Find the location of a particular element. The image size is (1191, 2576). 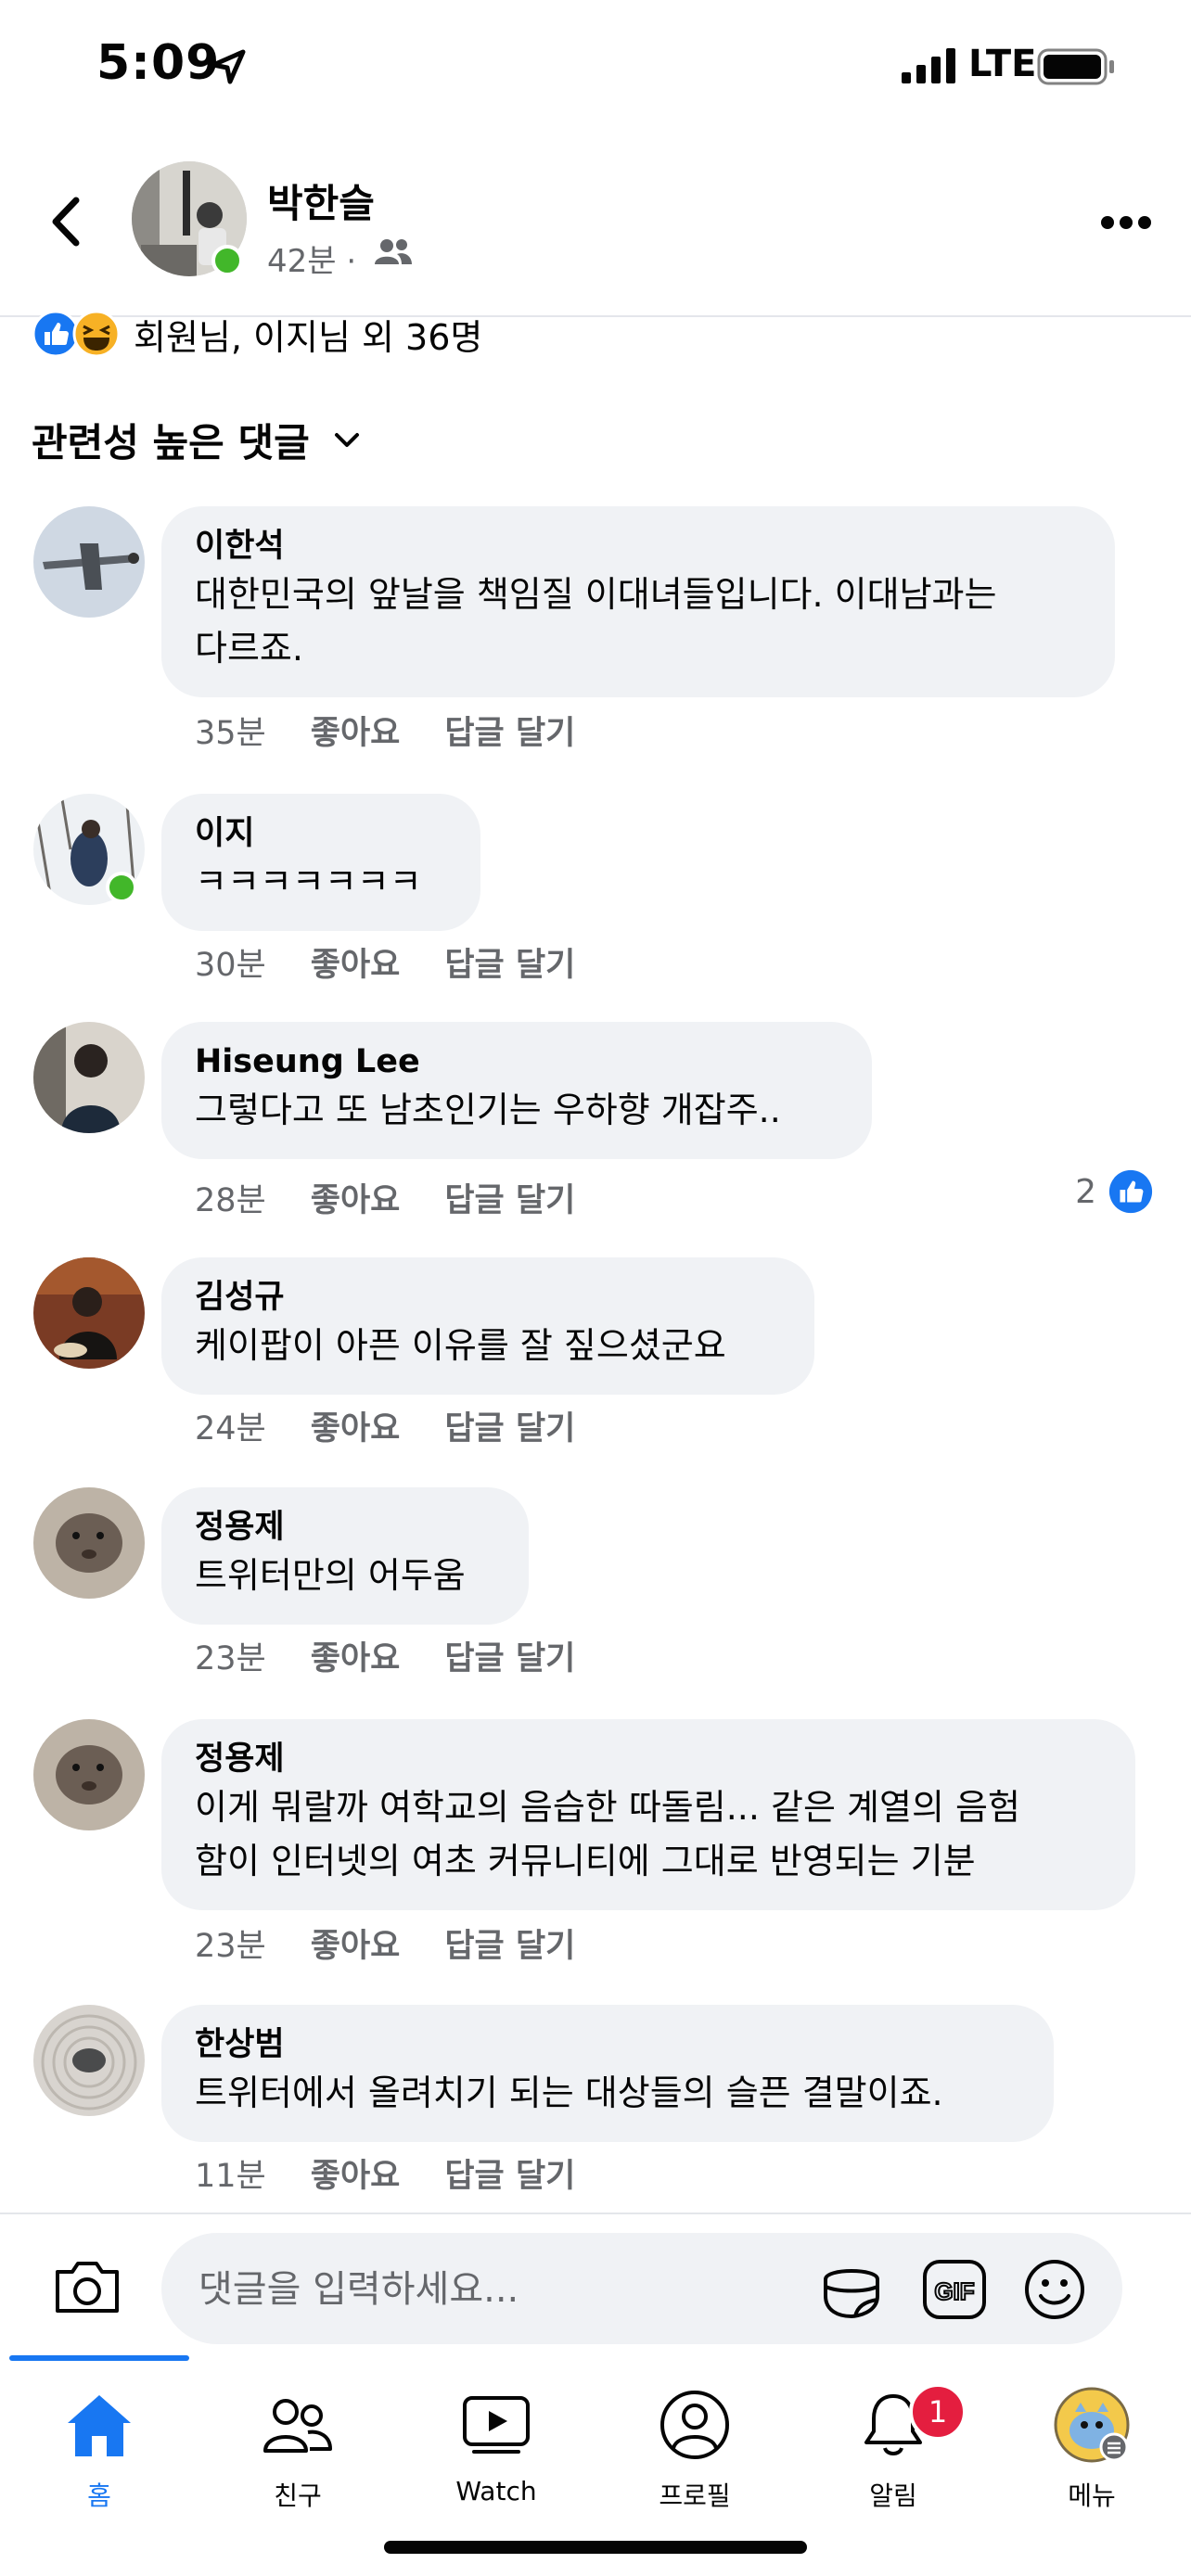

friends-icon is located at coordinates (297, 2426).